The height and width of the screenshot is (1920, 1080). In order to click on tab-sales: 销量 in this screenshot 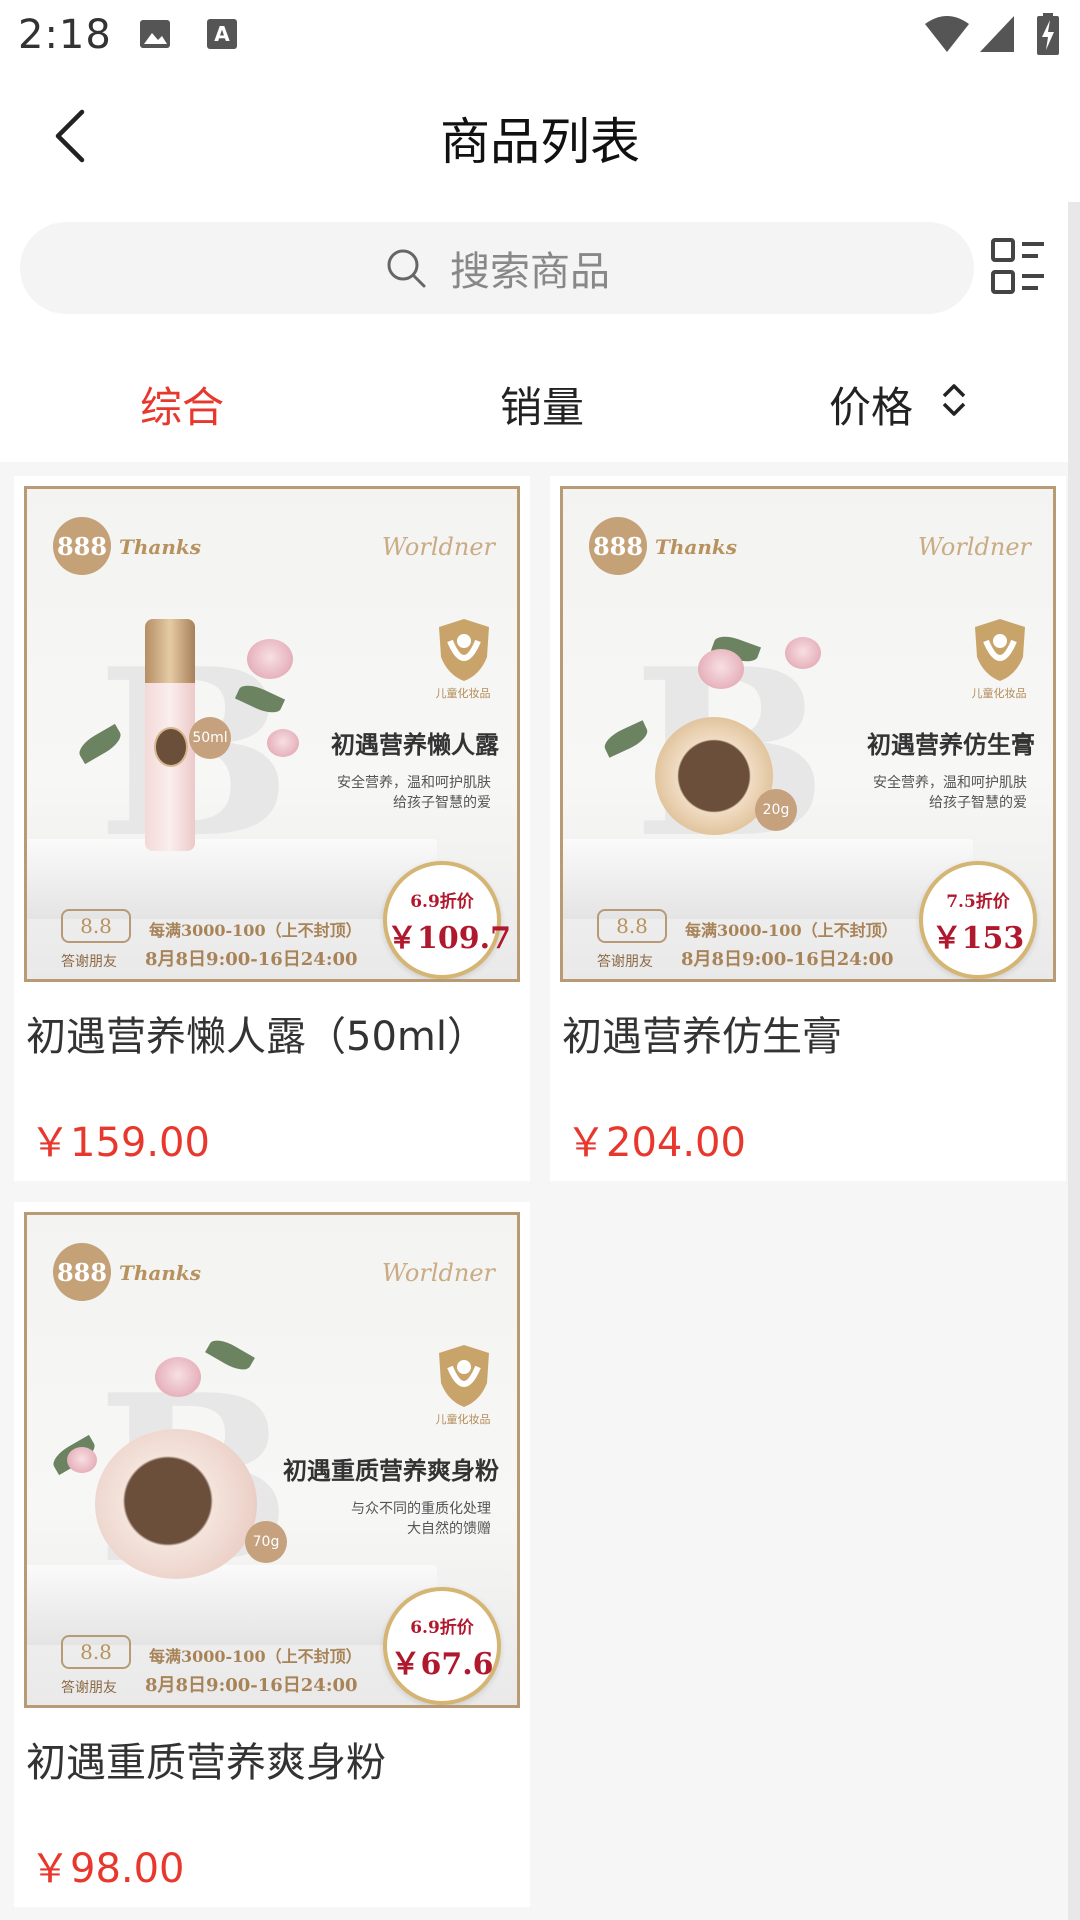, I will do `click(542, 404)`.